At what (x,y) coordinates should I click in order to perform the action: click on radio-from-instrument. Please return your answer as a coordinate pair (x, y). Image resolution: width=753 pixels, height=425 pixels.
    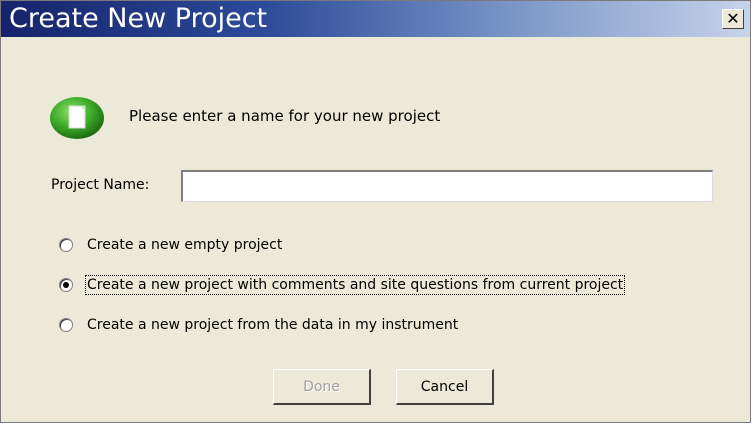
    Looking at the image, I should click on (66, 325).